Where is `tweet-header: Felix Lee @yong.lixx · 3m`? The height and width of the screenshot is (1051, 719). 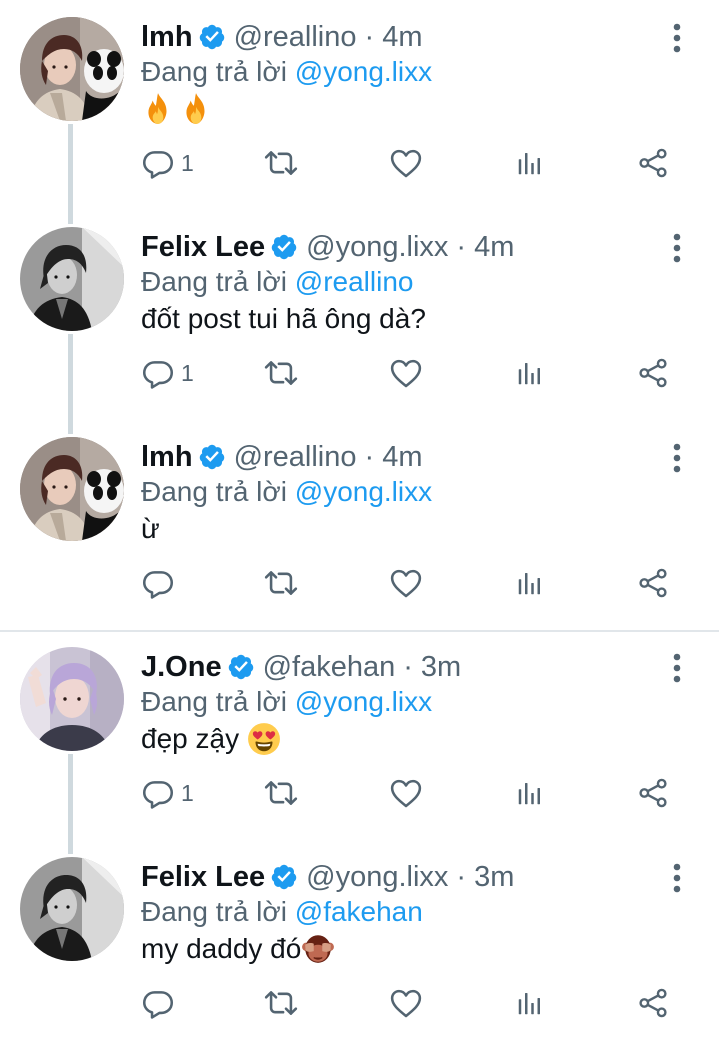 tweet-header: Felix Lee @yong.lixx · 3m is located at coordinates (327, 877).